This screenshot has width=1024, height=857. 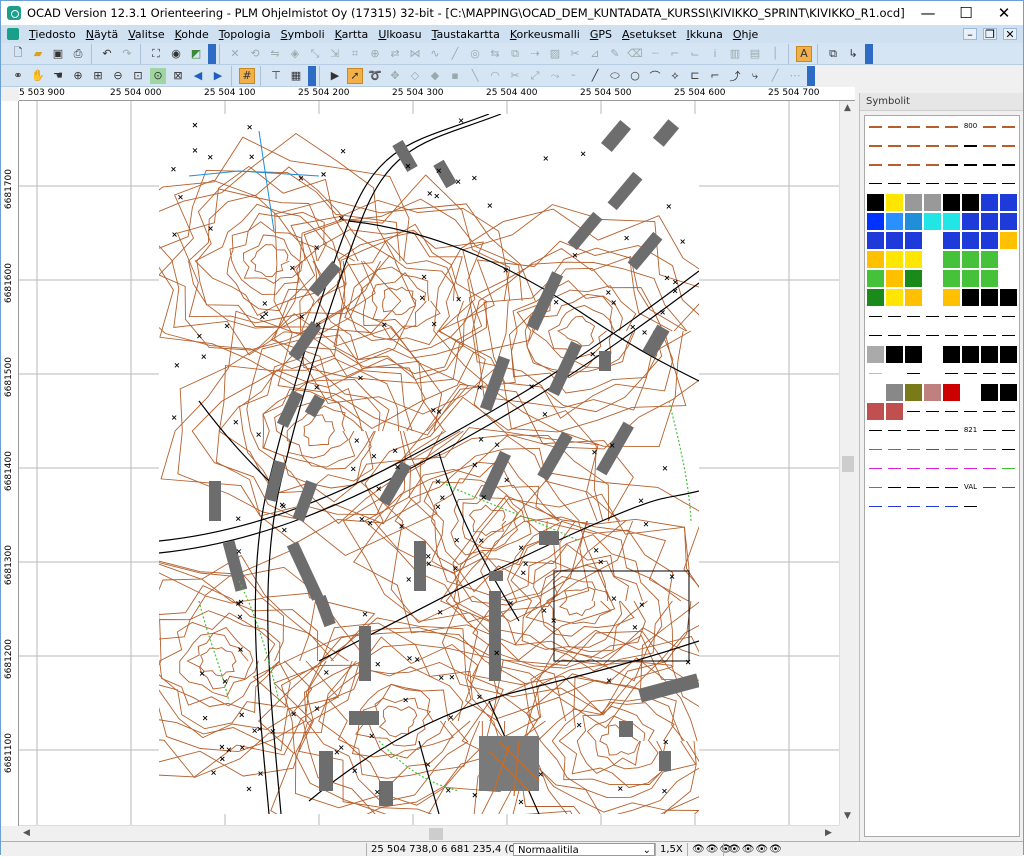 I want to click on preview-icon: ◉, so click(x=176, y=54).